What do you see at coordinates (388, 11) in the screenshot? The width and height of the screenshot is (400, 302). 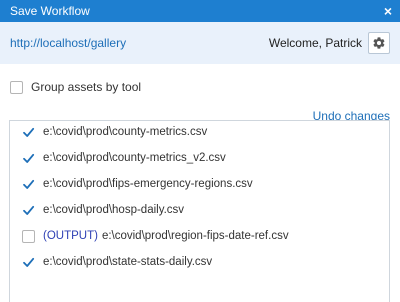 I see `close-icon: ×` at bounding box center [388, 11].